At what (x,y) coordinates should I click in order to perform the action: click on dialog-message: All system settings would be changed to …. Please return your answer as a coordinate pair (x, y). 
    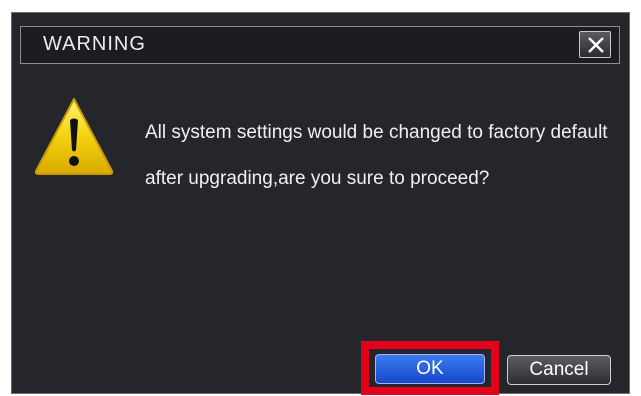
    Looking at the image, I should click on (376, 155).